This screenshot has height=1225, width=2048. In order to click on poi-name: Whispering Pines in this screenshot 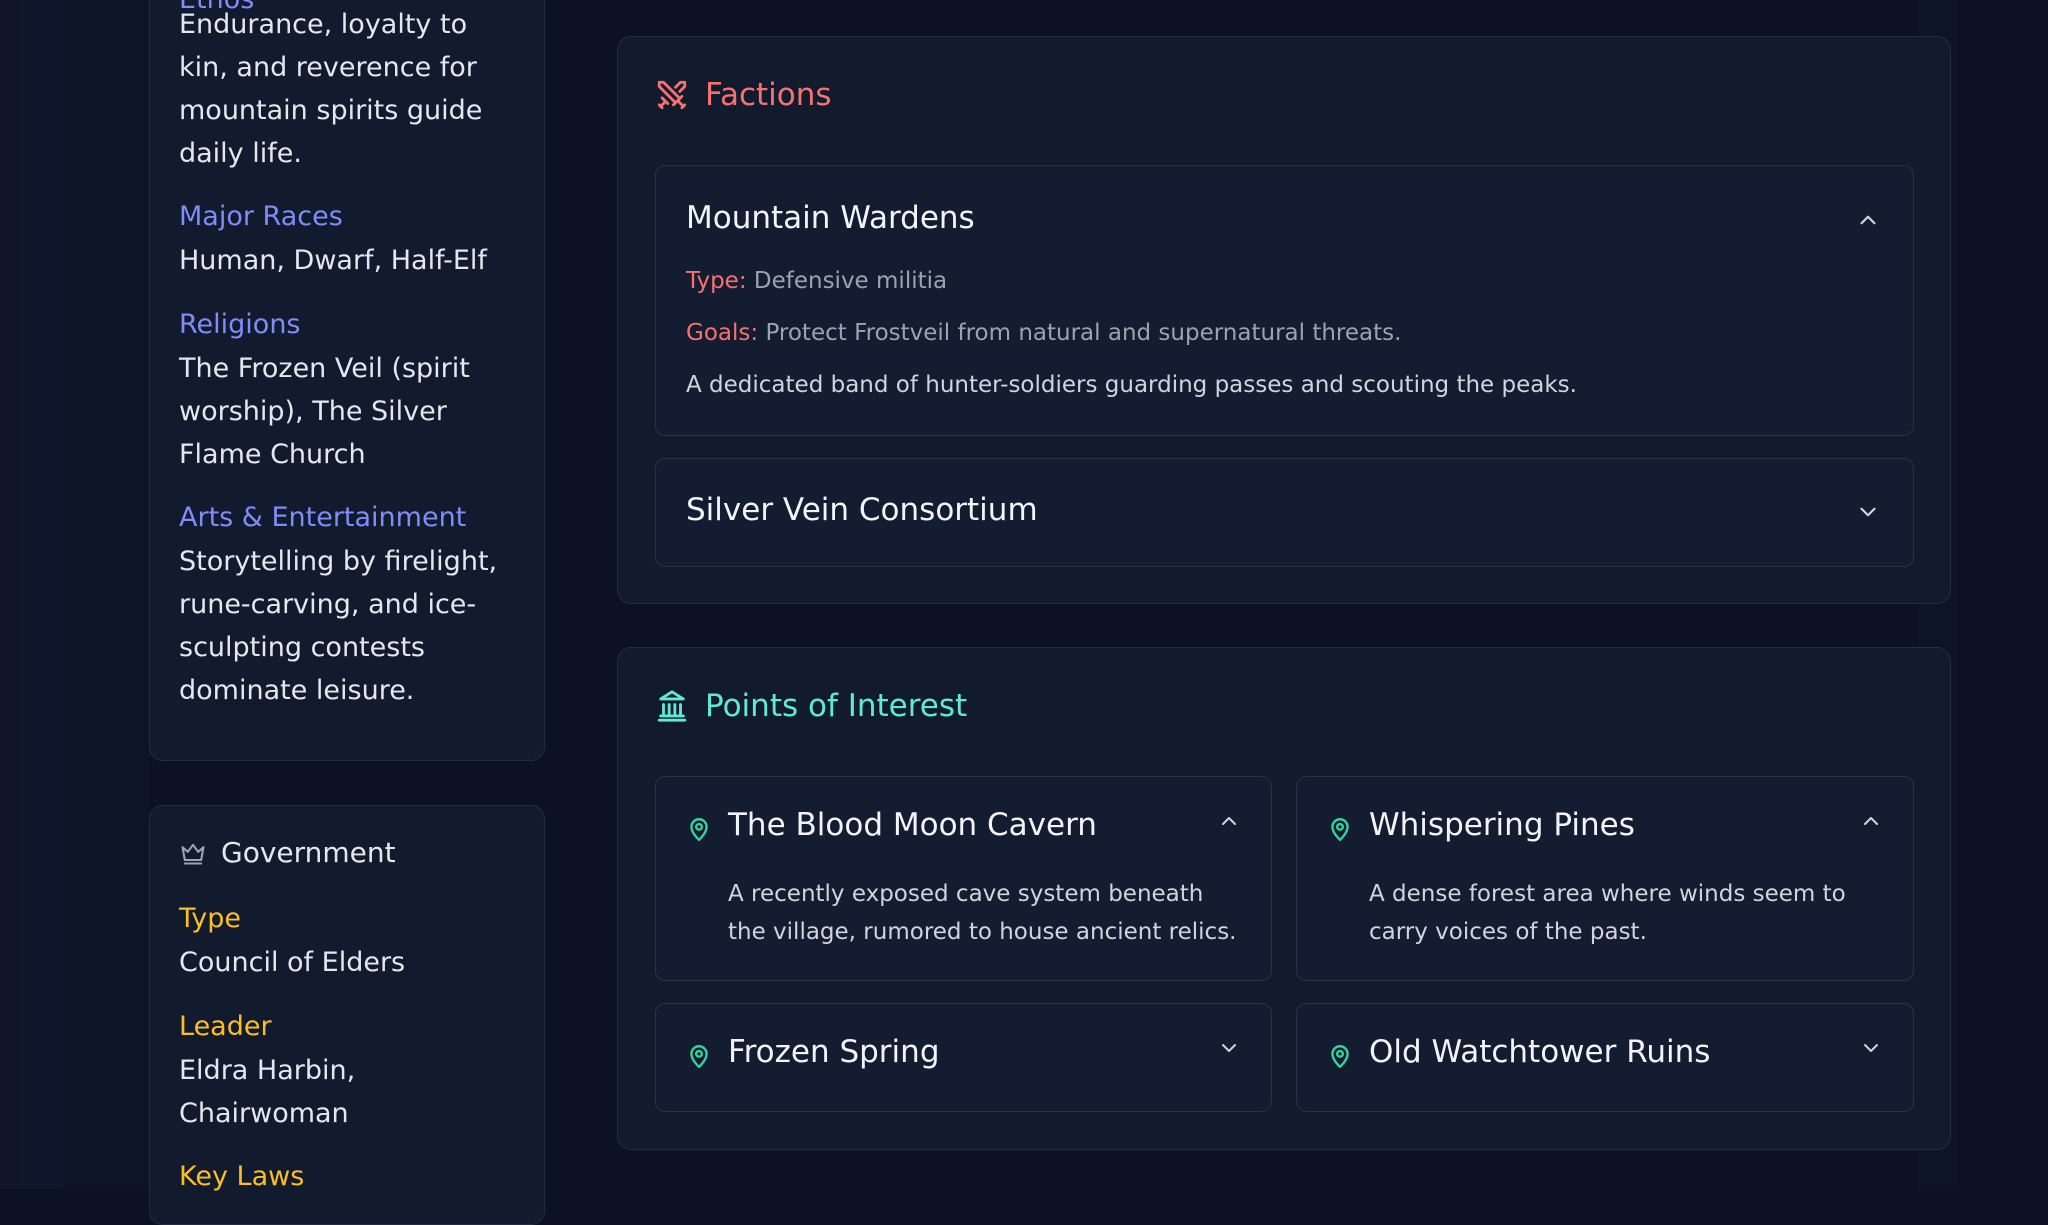, I will do `click(1502, 825)`.